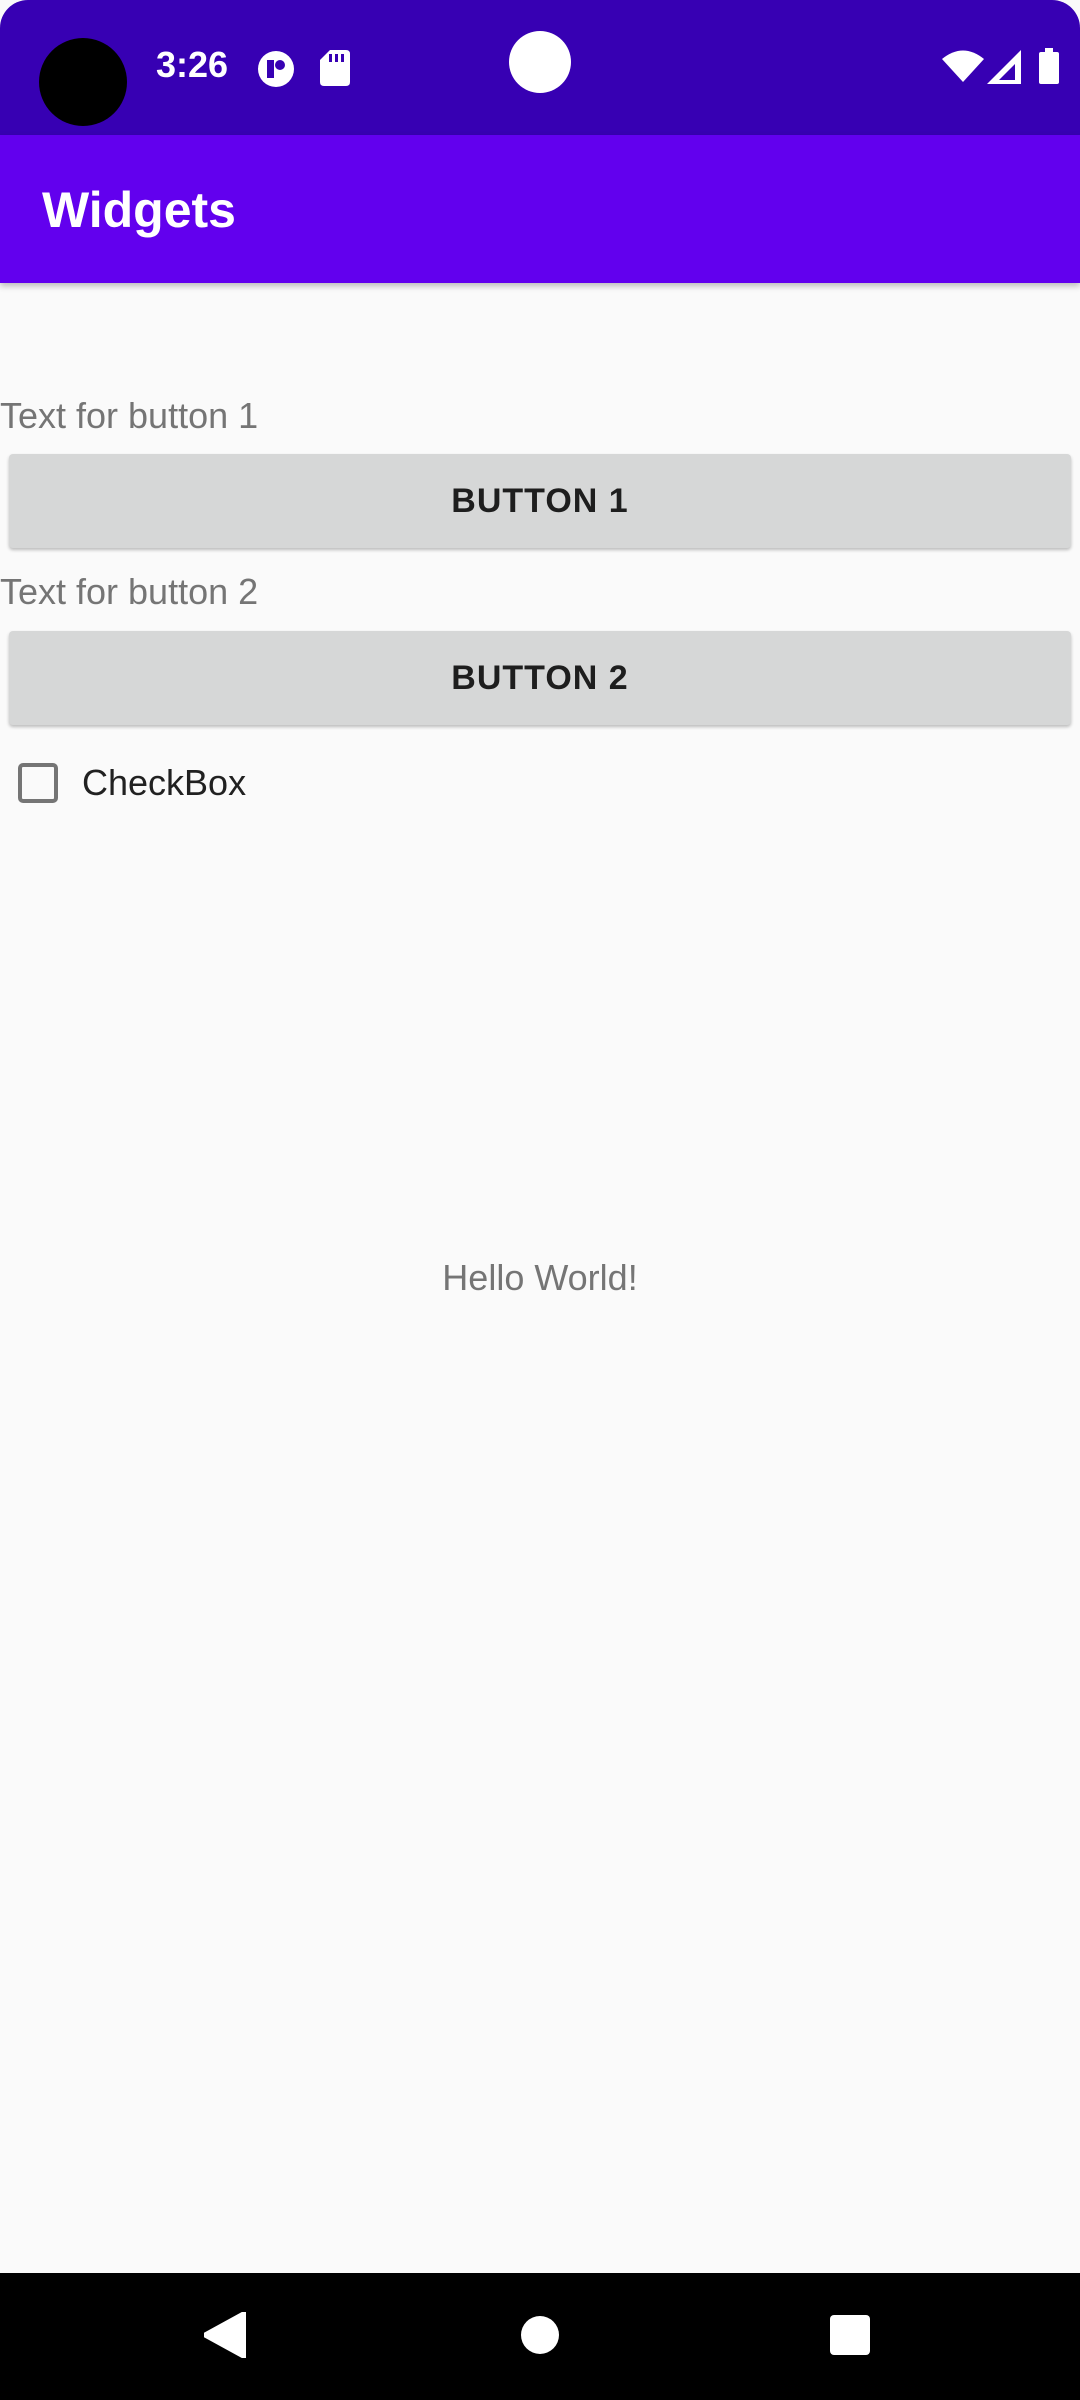 This screenshot has width=1080, height=2400. I want to click on cell-signal-icon, so click(1004, 69).